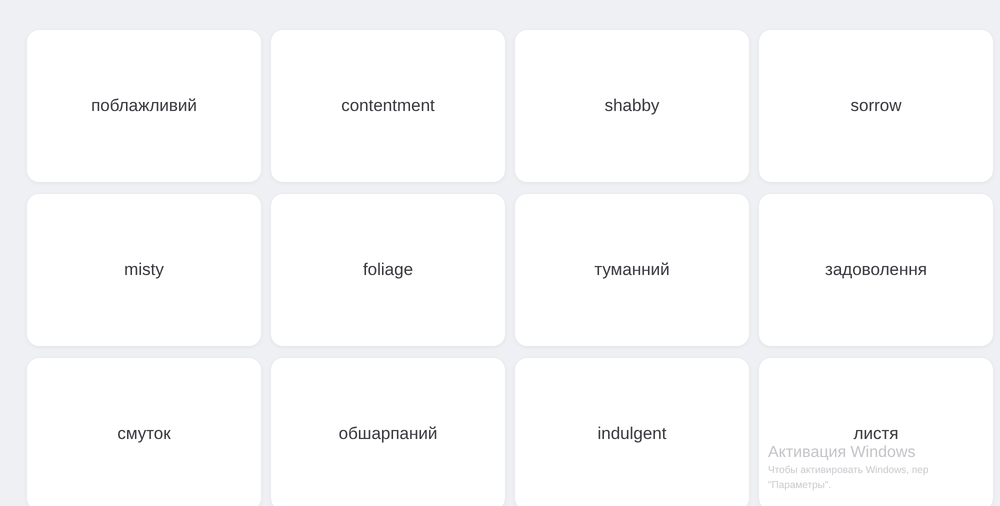 The image size is (1000, 506). I want to click on card-word: indulgent, so click(631, 434).